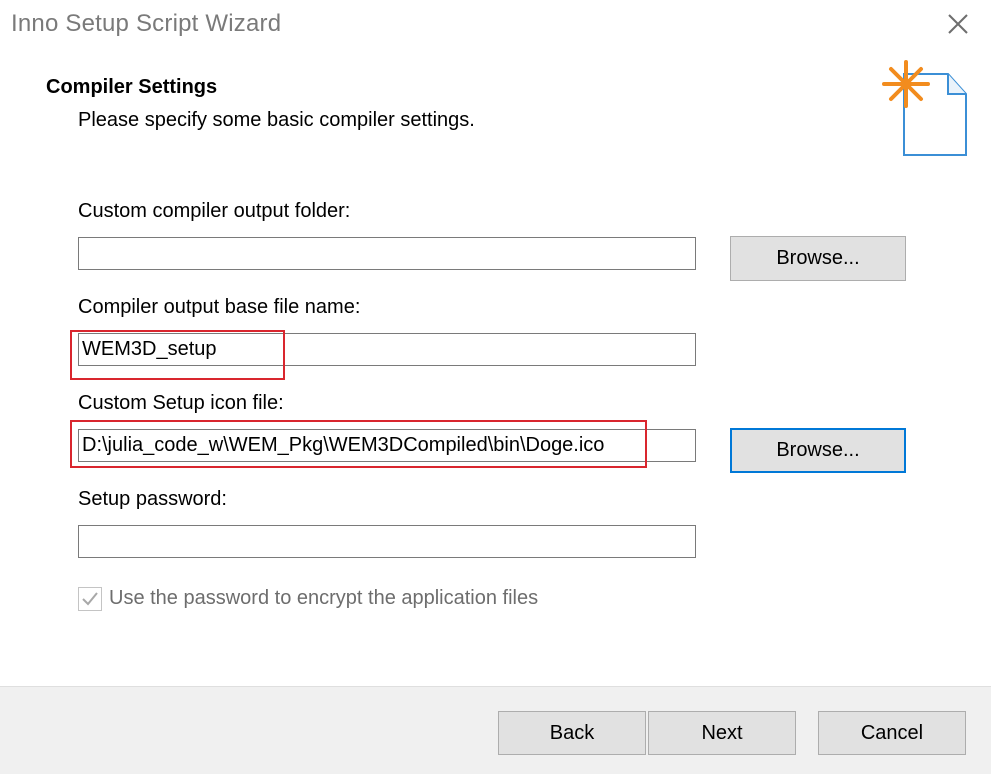 The height and width of the screenshot is (774, 991). I want to click on base-name-label: Compiler output base file name:, so click(219, 307).